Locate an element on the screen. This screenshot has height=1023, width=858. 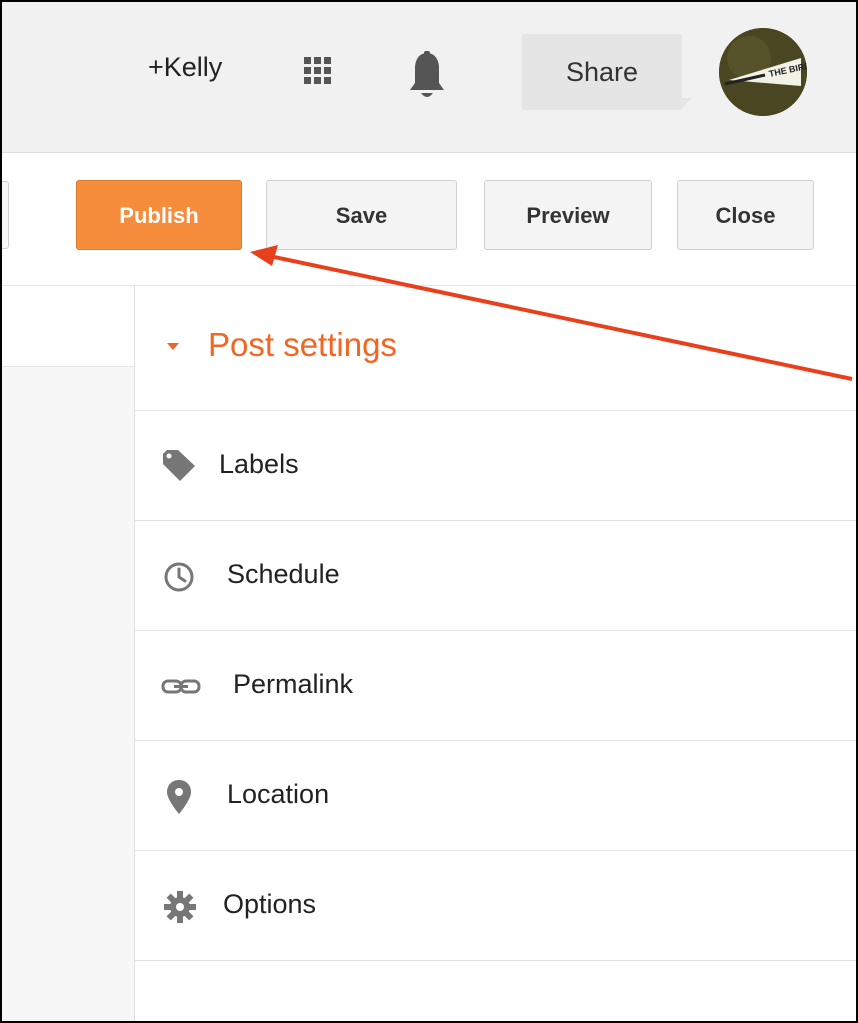
avatar: THE BIRD is located at coordinates (763, 72).